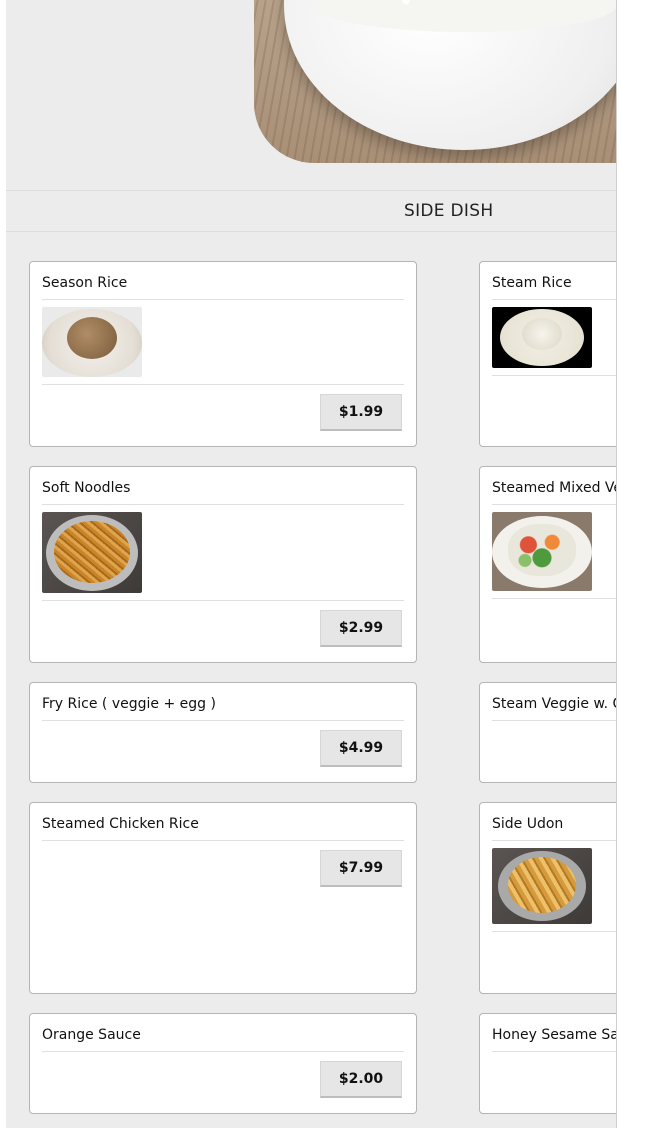 Image resolution: width=650 pixels, height=1128 pixels. Describe the element at coordinates (361, 628) in the screenshot. I see `price-button: $2.99` at that location.